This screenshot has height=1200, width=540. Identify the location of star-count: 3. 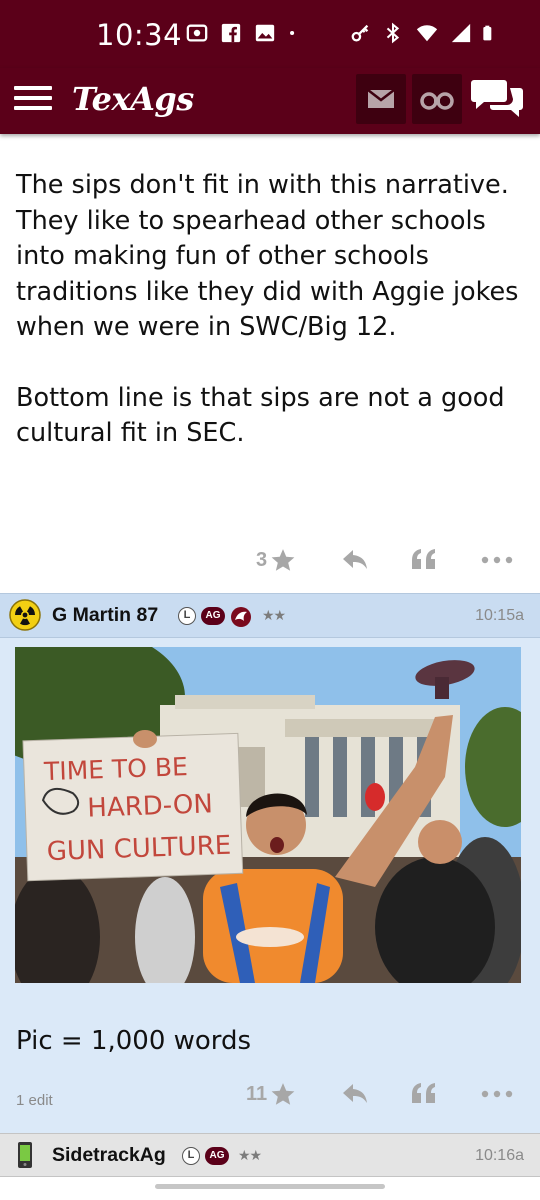
(262, 559).